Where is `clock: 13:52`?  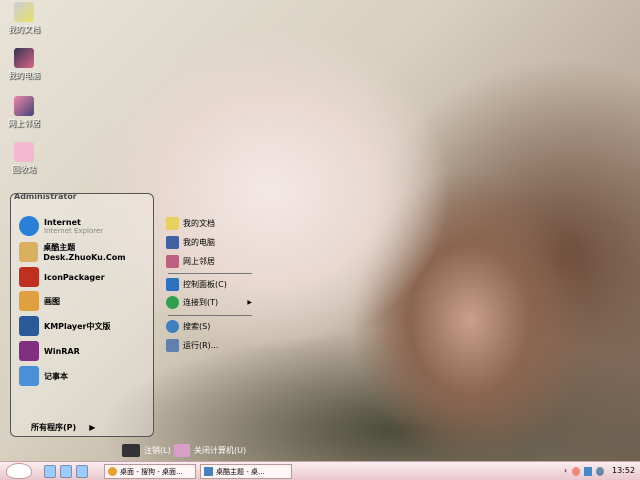
clock: 13:52 is located at coordinates (623, 470).